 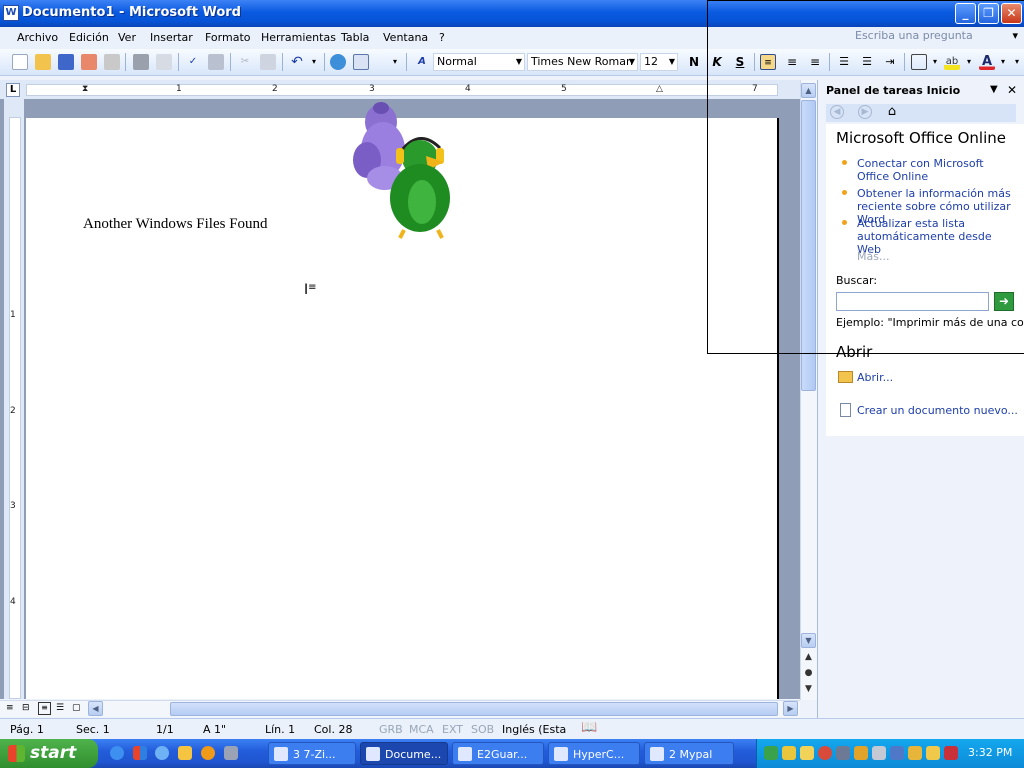 What do you see at coordinates (843, 753) in the screenshot?
I see `network-icon` at bounding box center [843, 753].